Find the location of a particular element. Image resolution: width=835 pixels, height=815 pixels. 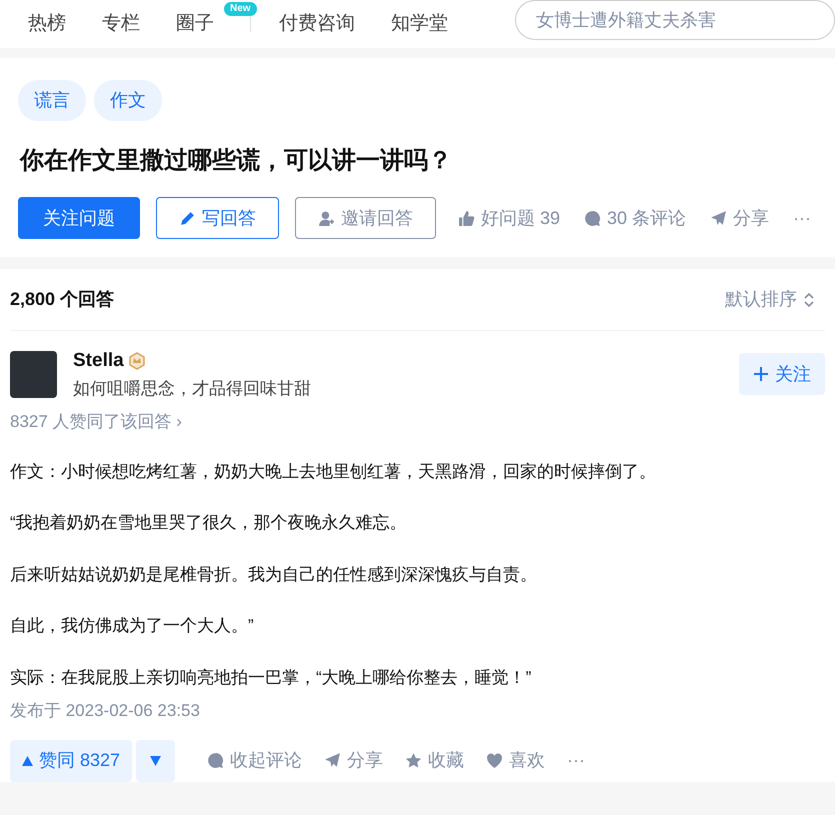

nav-link-item: 圈子 is located at coordinates (195, 20).